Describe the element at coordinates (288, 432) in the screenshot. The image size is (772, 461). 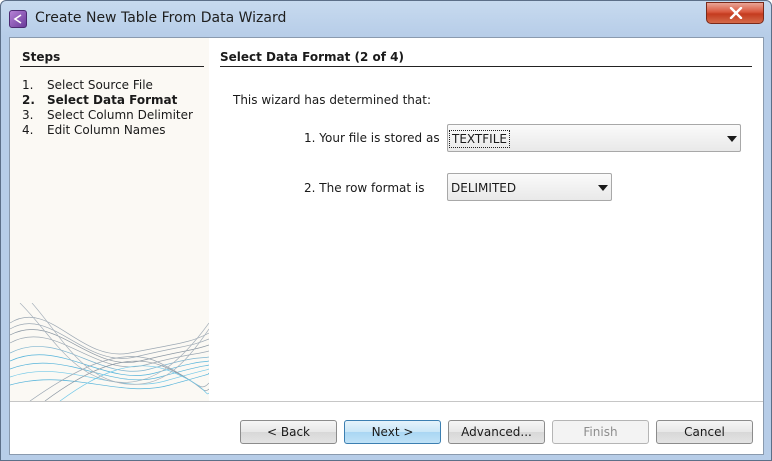
I see `back-button: < Back` at that location.